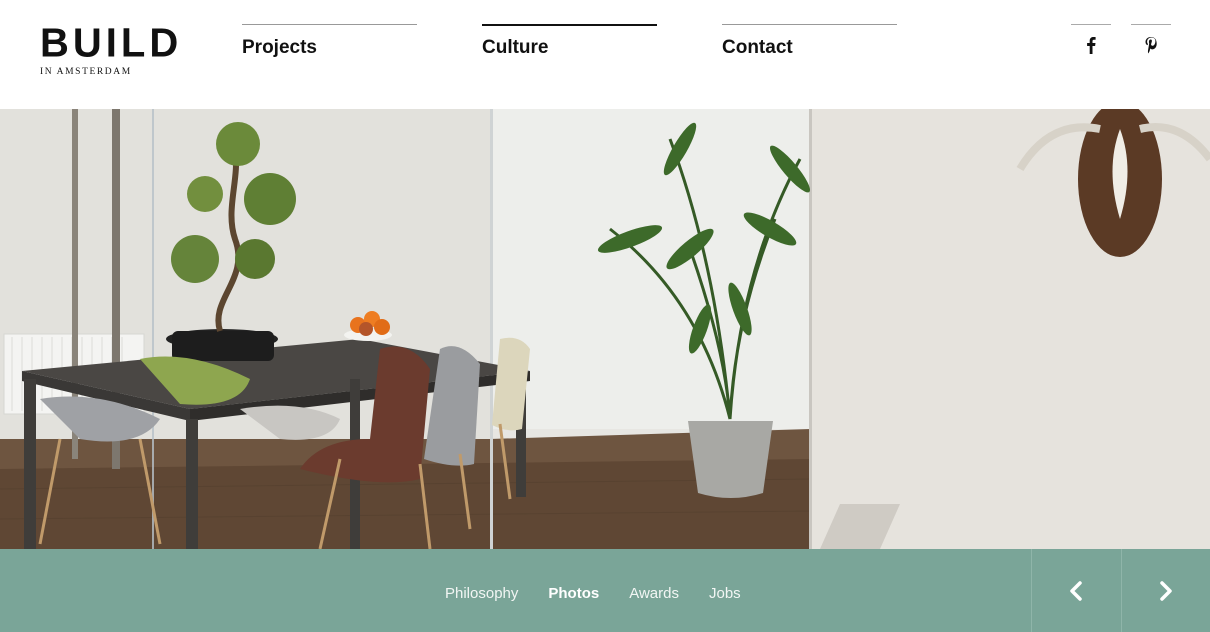 The image size is (1210, 632). What do you see at coordinates (279, 47) in the screenshot?
I see `nav-item-label: Projects` at bounding box center [279, 47].